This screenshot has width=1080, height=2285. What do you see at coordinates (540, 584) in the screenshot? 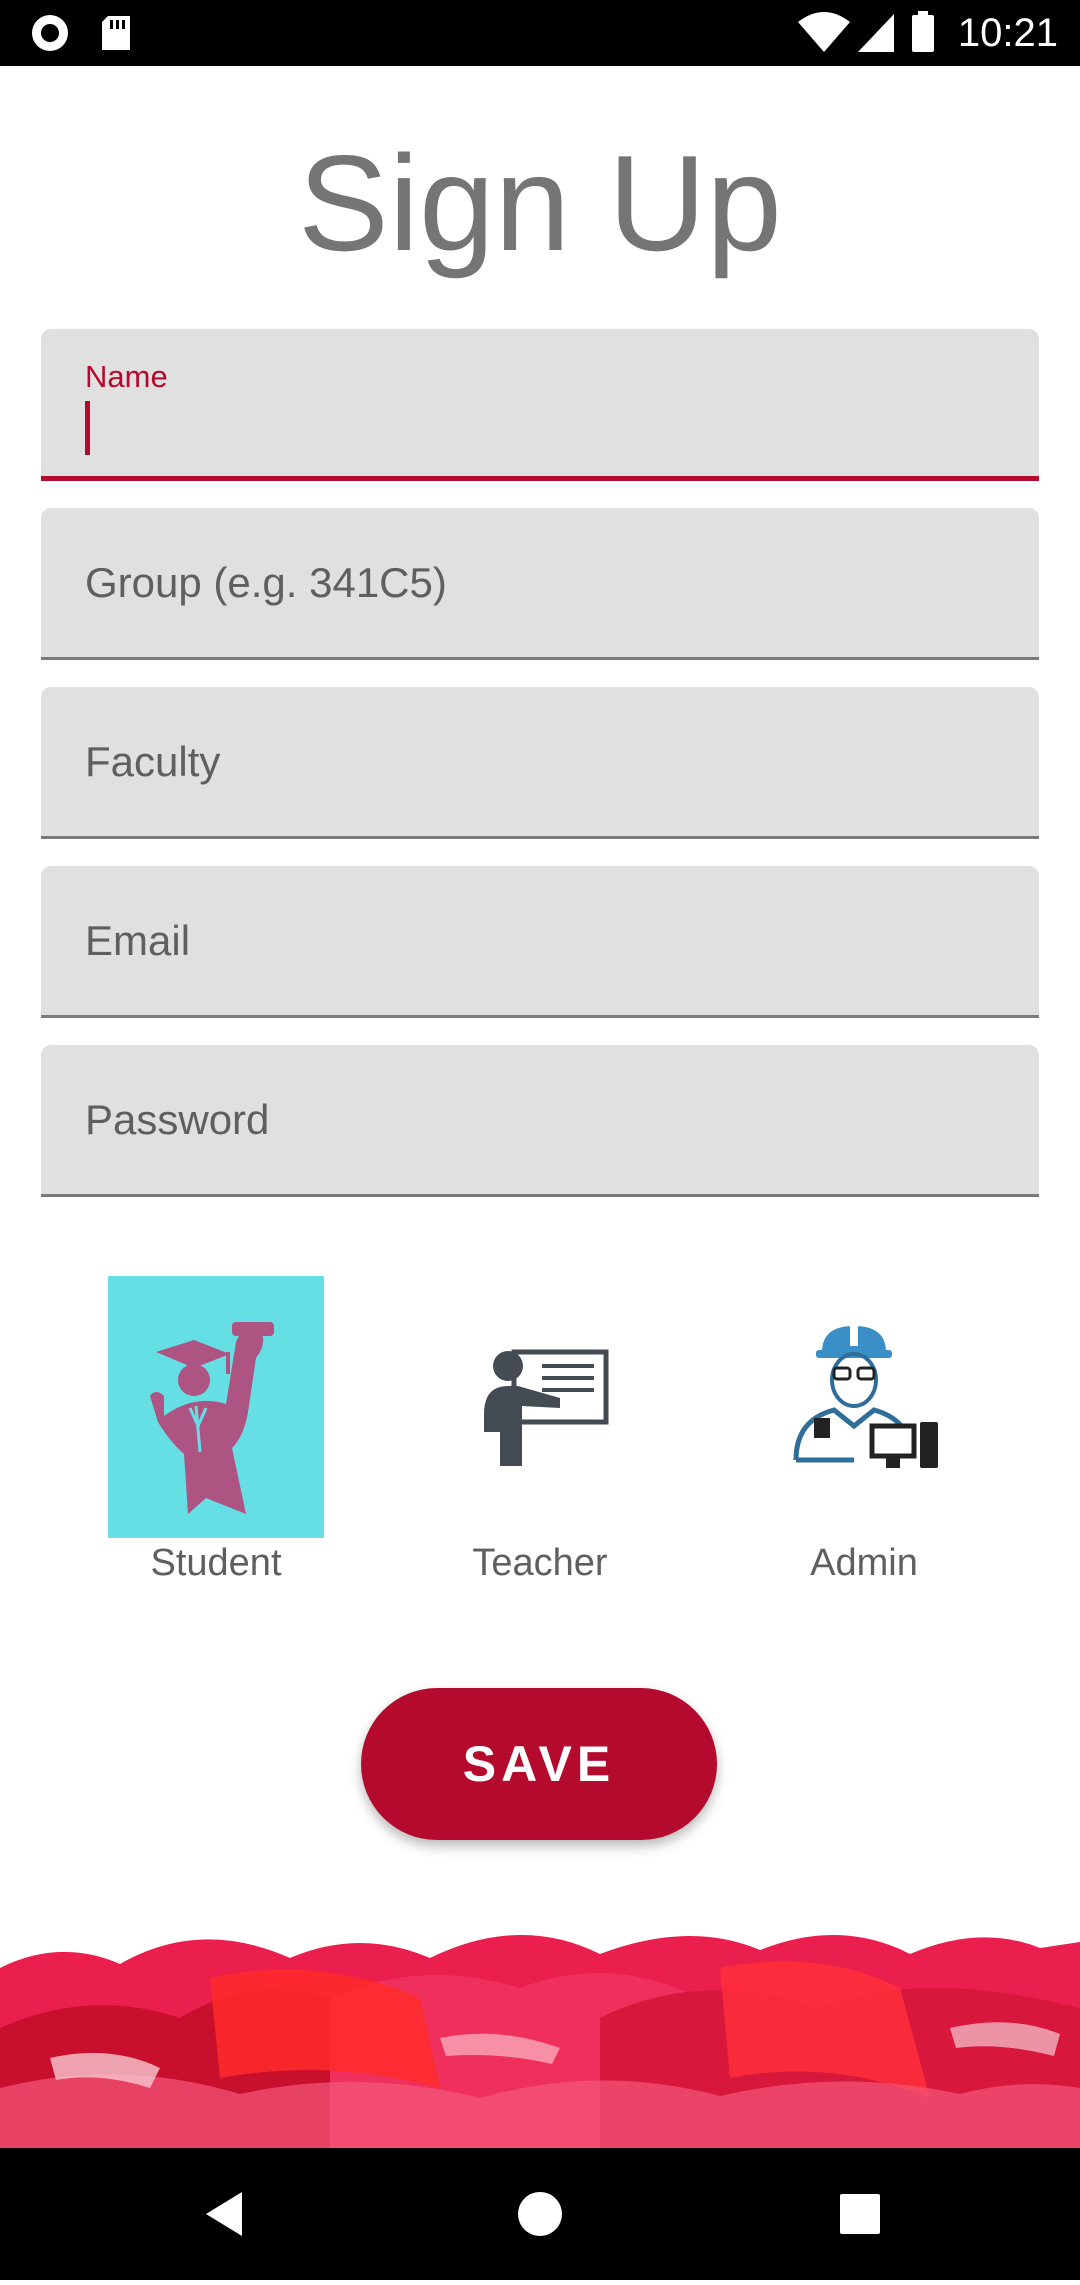
I see `group-field: Group (e.g. 341C5)` at bounding box center [540, 584].